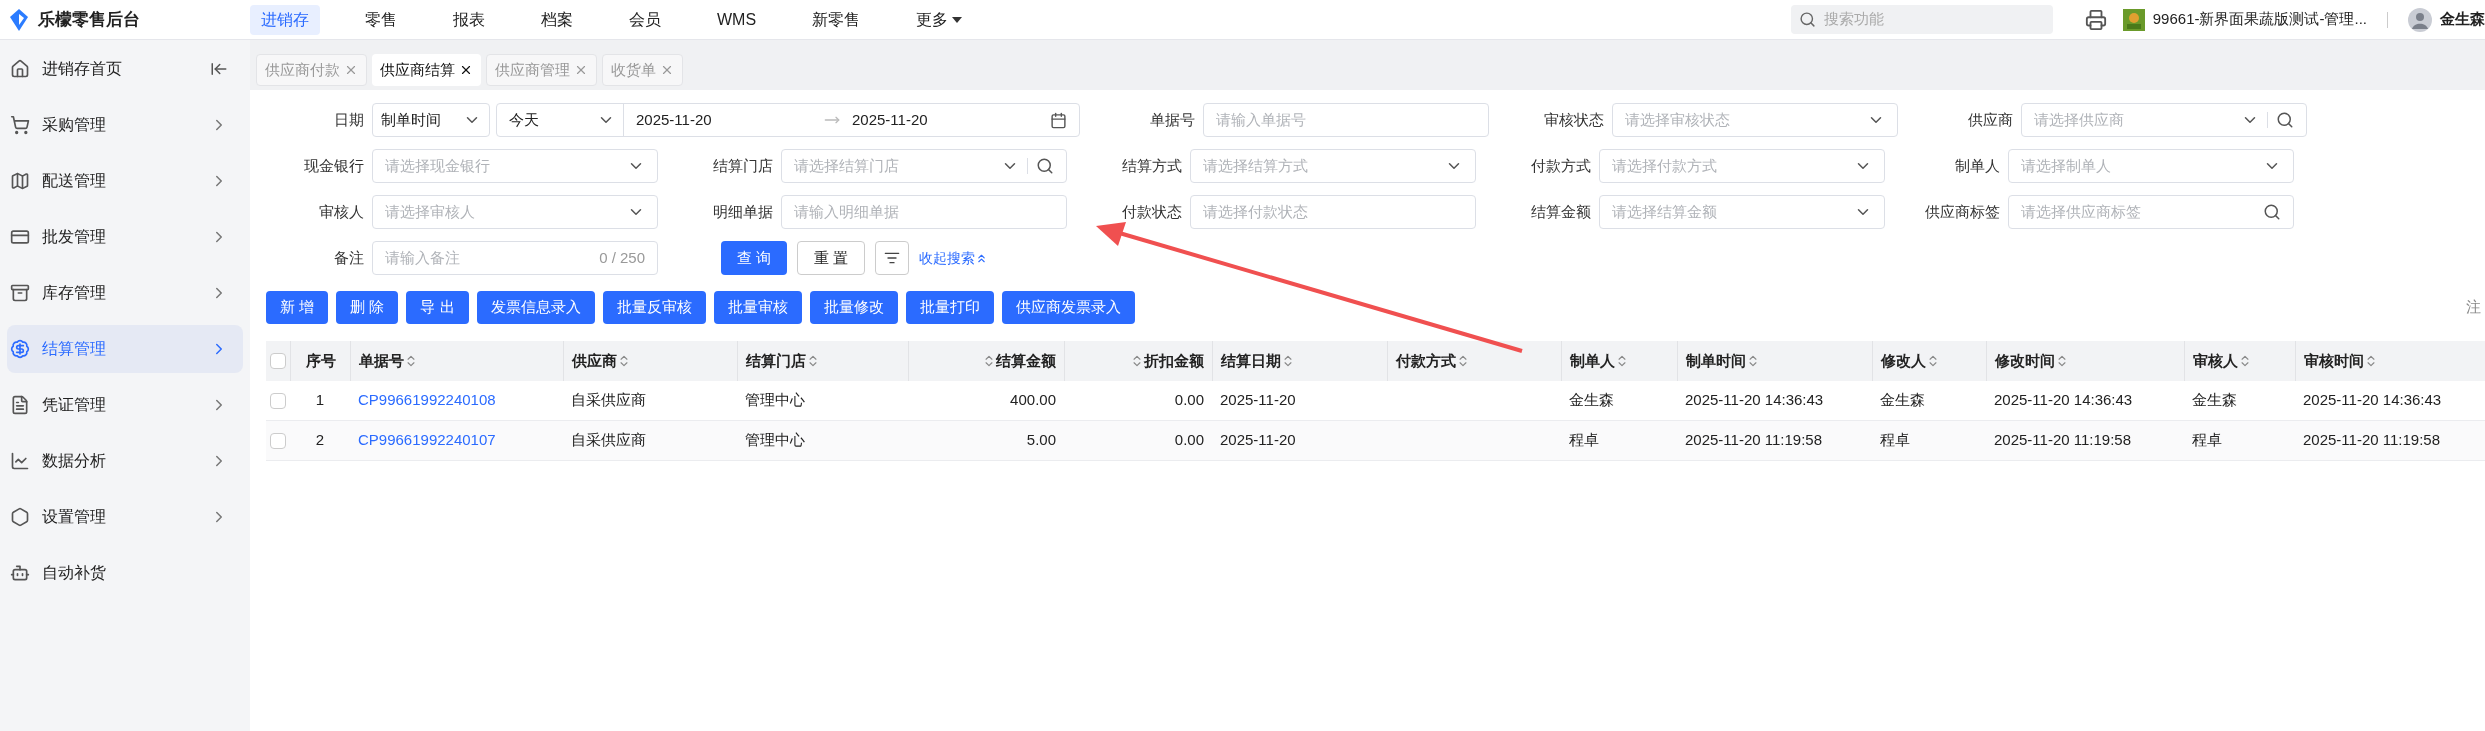  What do you see at coordinates (285, 19) in the screenshot?
I see `nav-tab: 进销存` at bounding box center [285, 19].